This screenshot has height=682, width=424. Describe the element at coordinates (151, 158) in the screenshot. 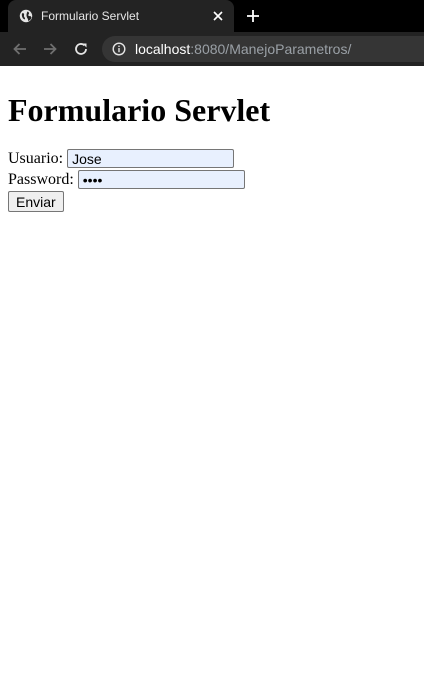

I see `usuario-input` at that location.